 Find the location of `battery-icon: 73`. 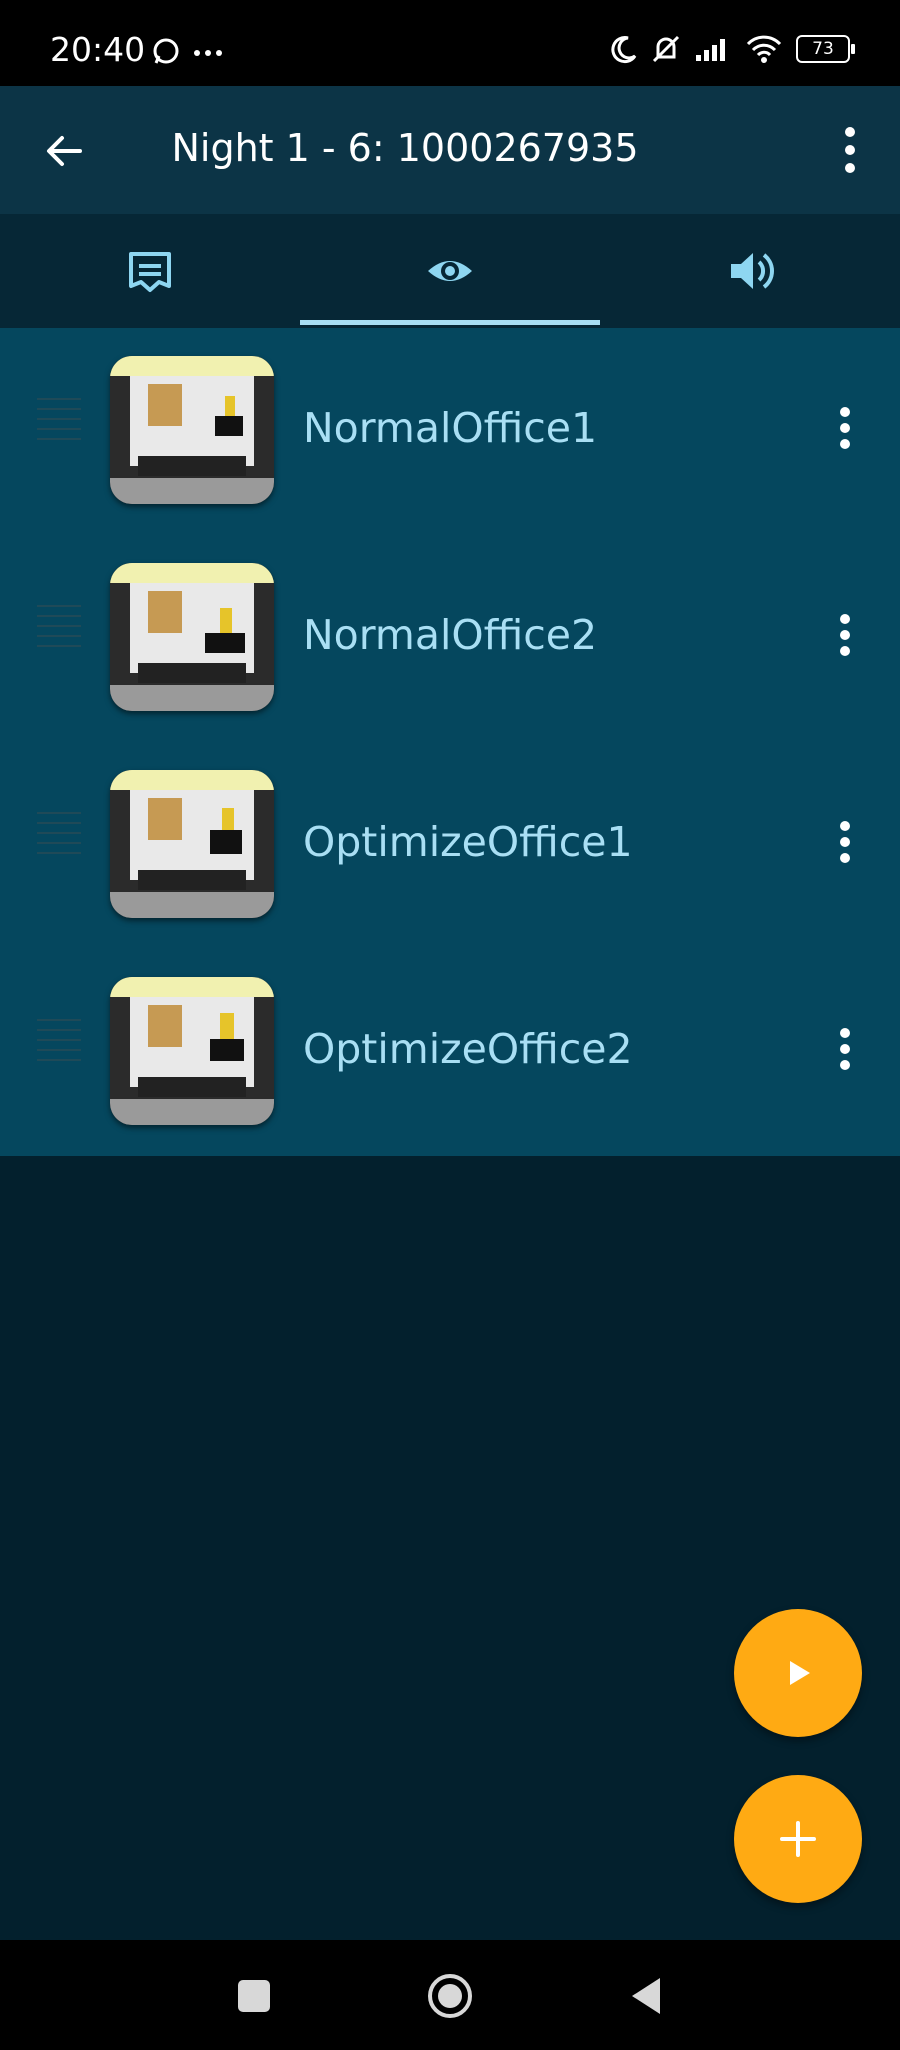

battery-icon: 73 is located at coordinates (825, 49).